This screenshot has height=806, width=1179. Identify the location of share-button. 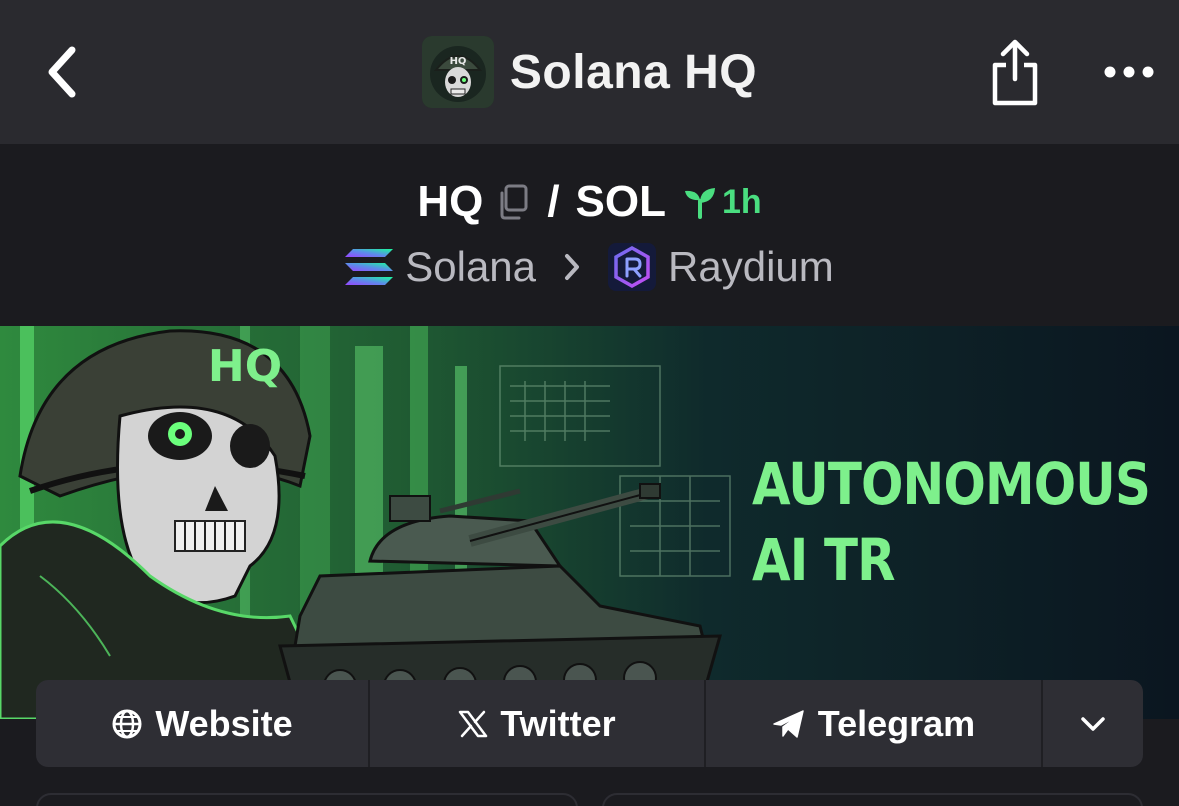
(1015, 72).